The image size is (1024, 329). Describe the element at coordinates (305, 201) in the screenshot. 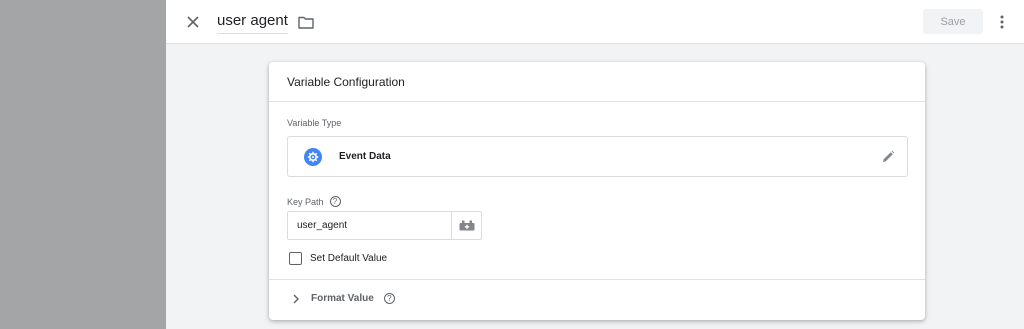

I see `key-path-label: Key Path` at that location.